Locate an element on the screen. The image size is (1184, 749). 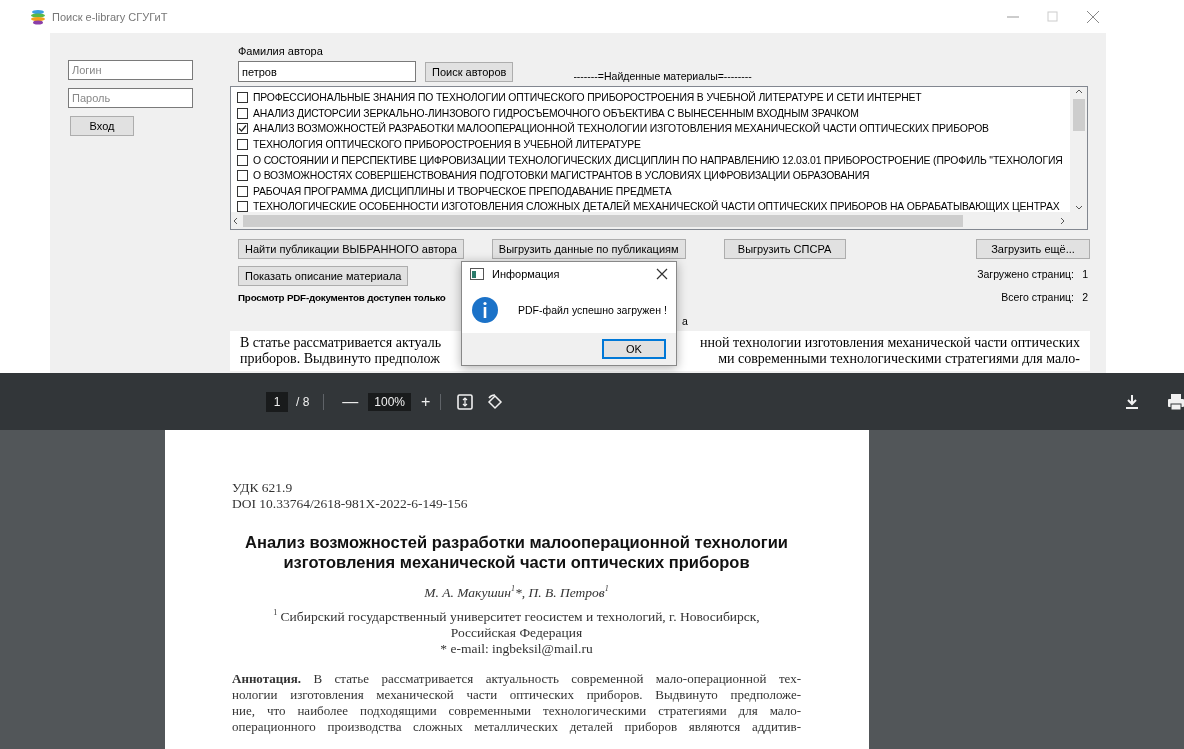
dialog-title: Информация is located at coordinates (526, 274).